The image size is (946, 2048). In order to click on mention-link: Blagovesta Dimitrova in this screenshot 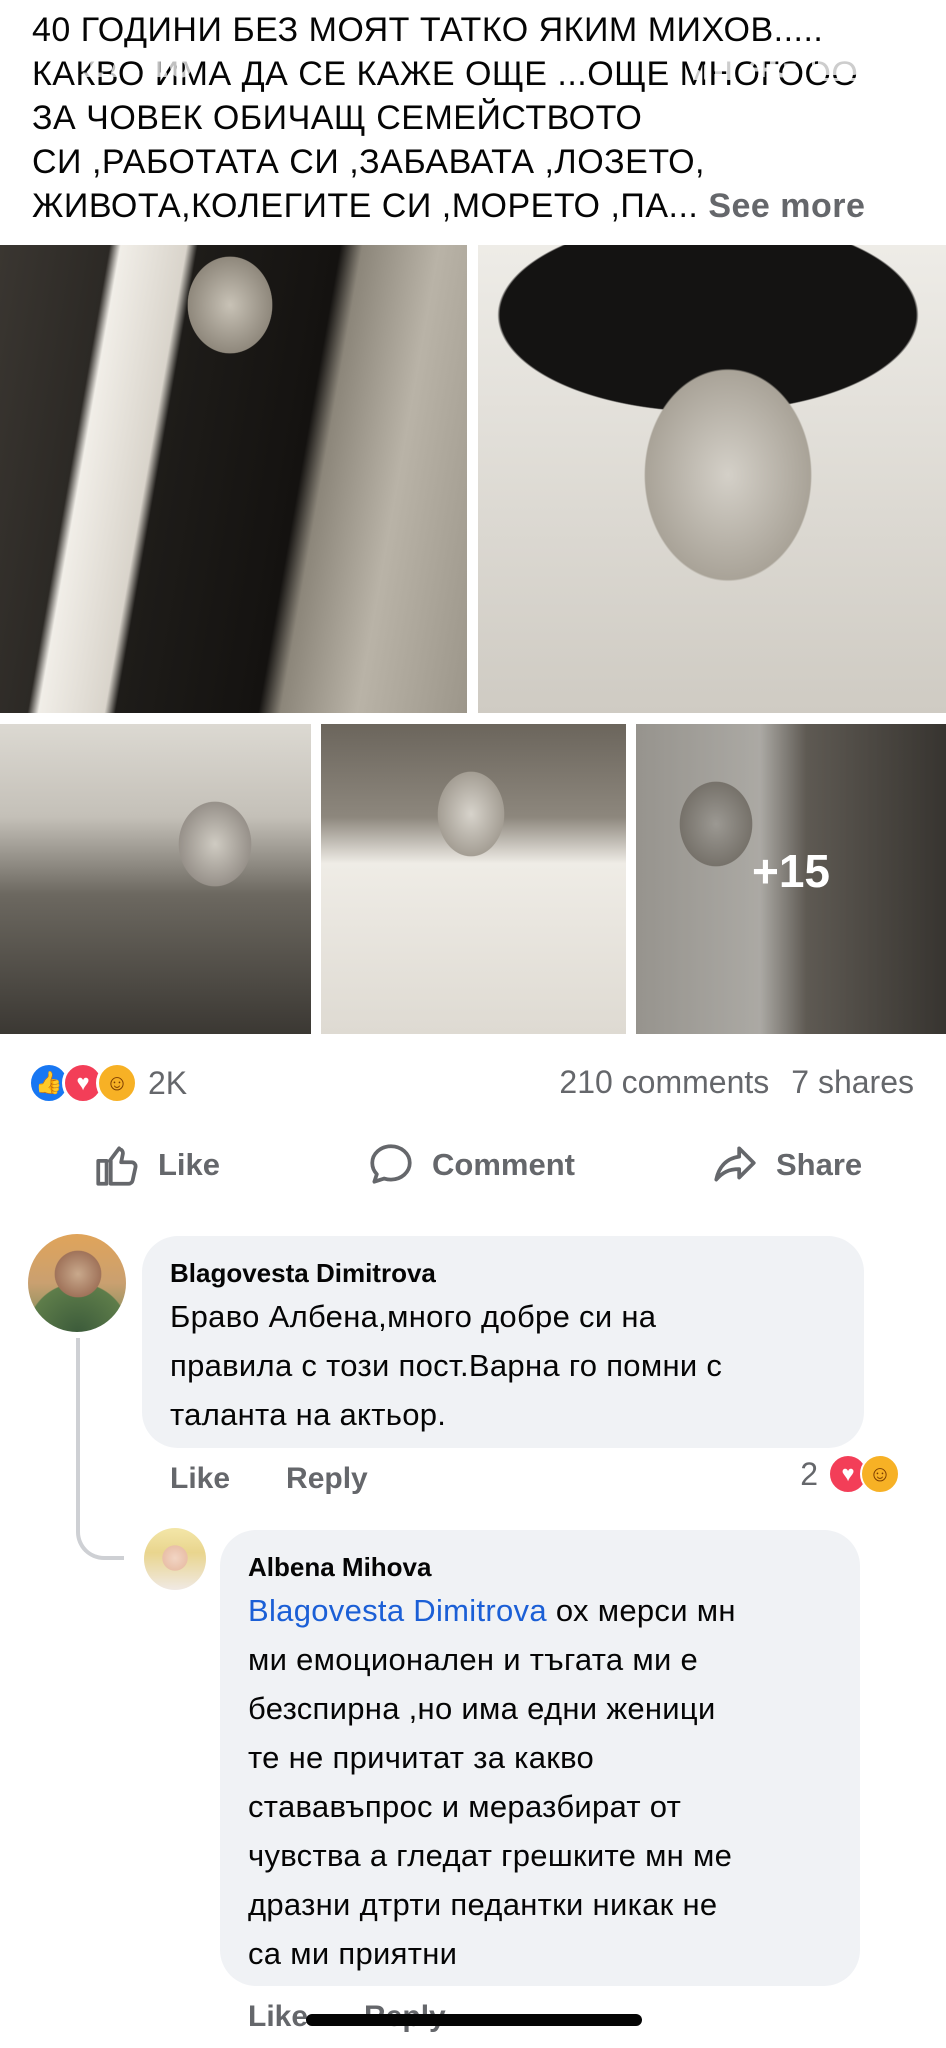, I will do `click(397, 1610)`.